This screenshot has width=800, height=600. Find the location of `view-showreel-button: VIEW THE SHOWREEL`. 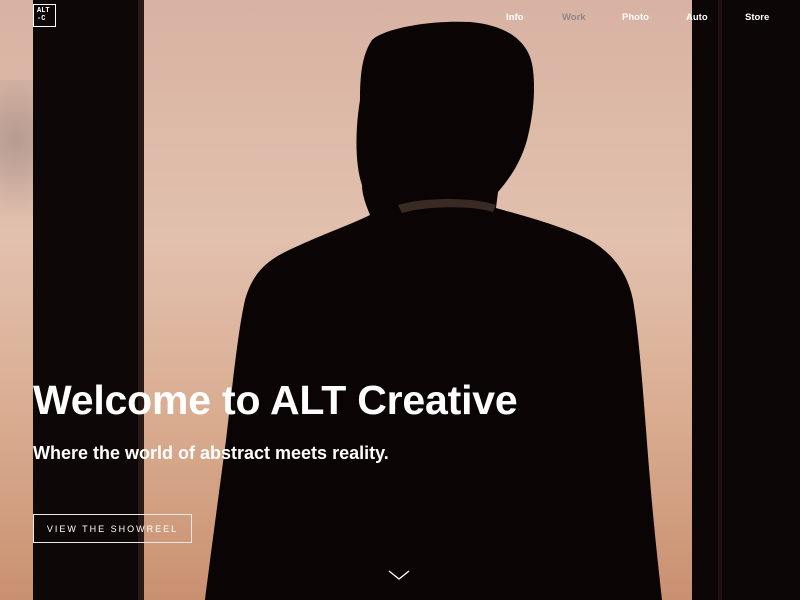

view-showreel-button: VIEW THE SHOWREEL is located at coordinates (112, 528).